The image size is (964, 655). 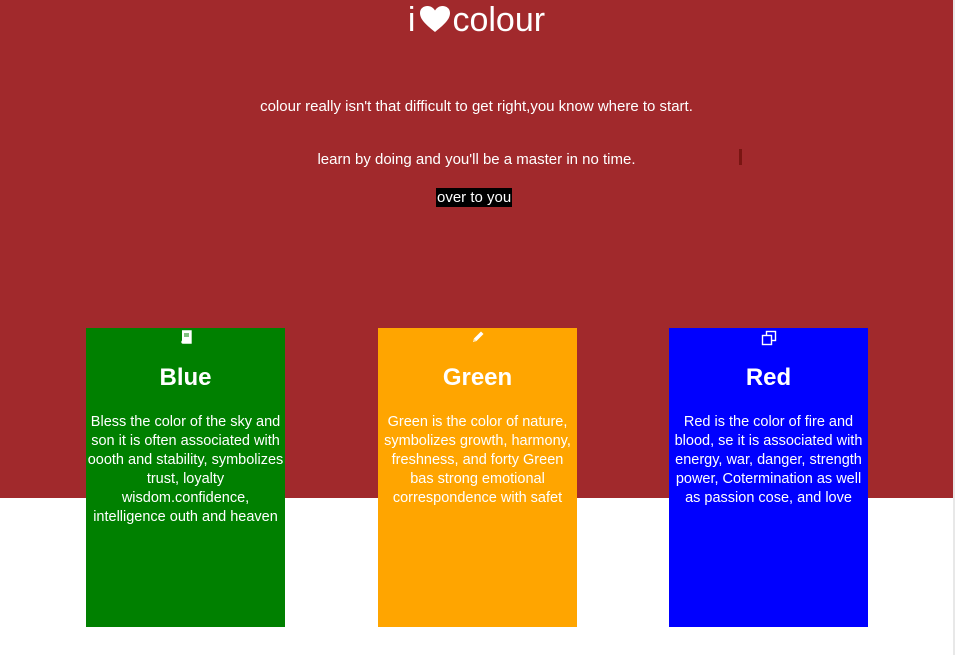 I want to click on card-title: Red, so click(x=768, y=377).